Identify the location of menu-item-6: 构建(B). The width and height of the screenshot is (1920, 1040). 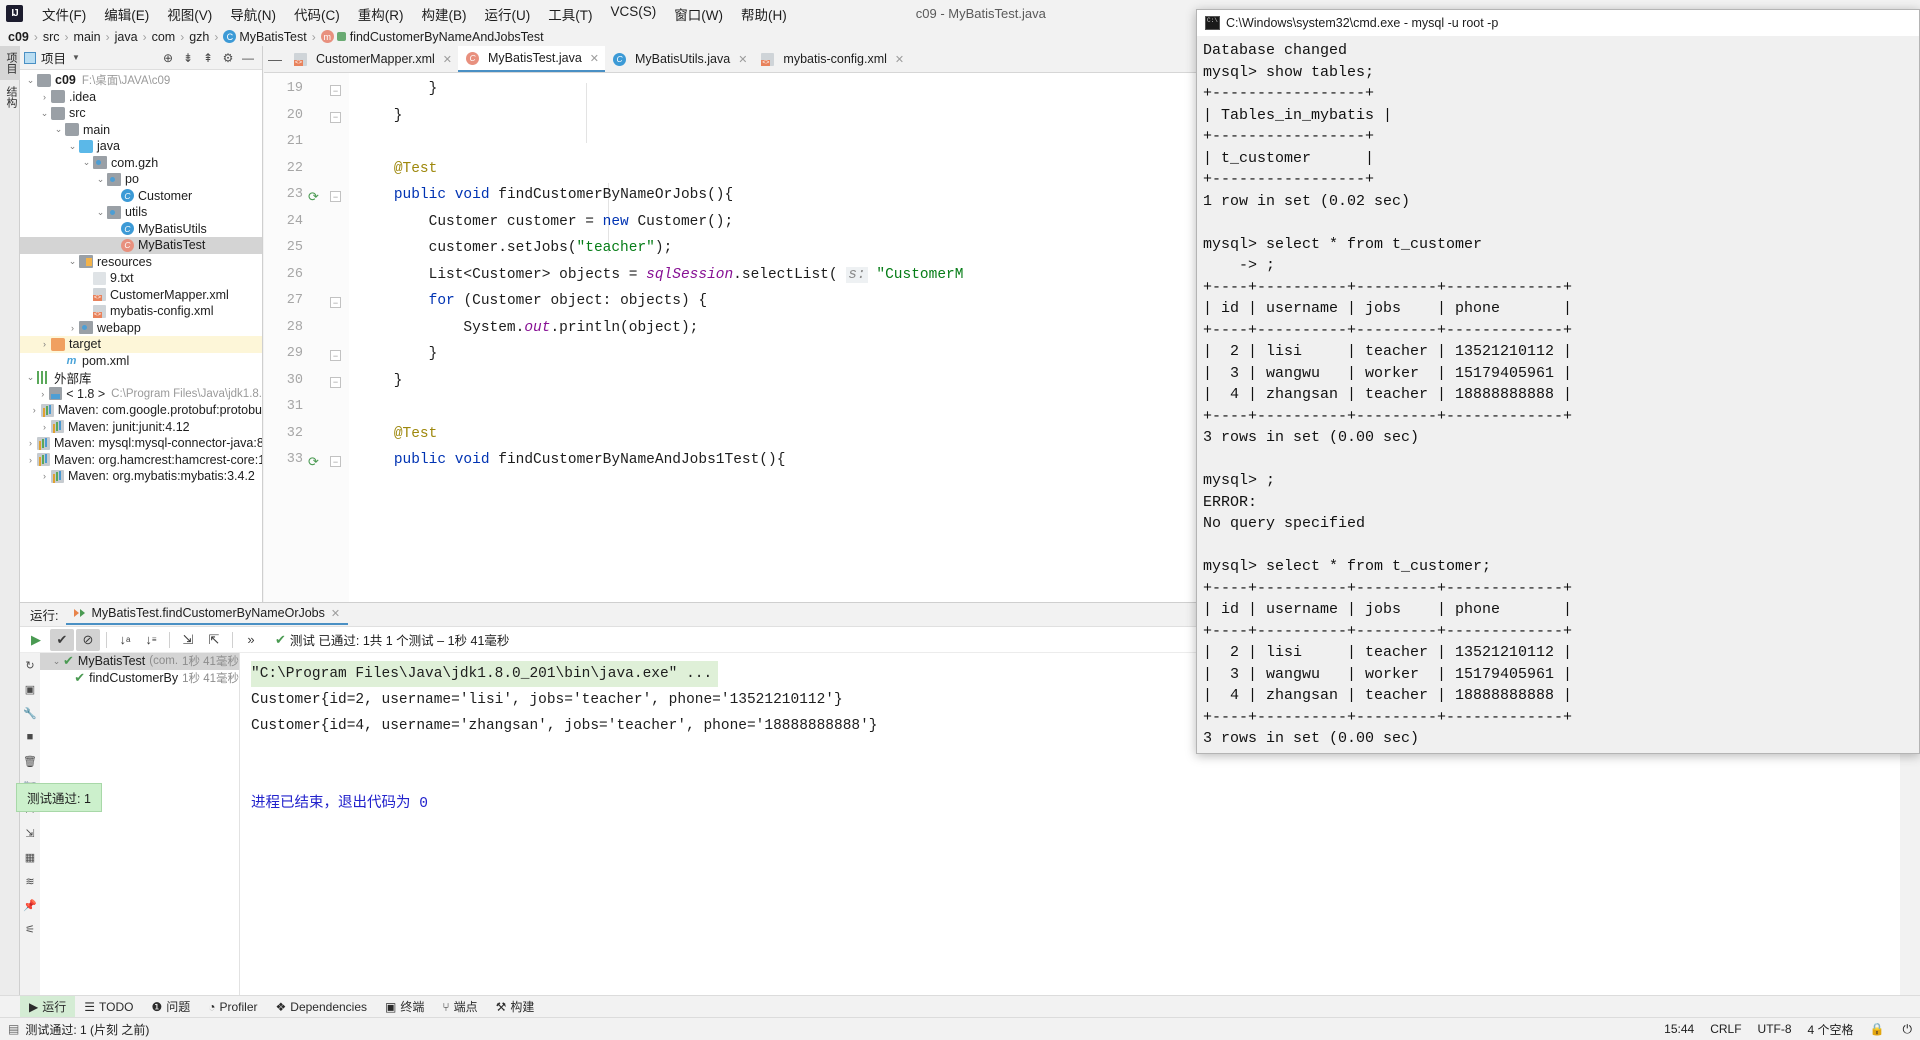
(444, 14).